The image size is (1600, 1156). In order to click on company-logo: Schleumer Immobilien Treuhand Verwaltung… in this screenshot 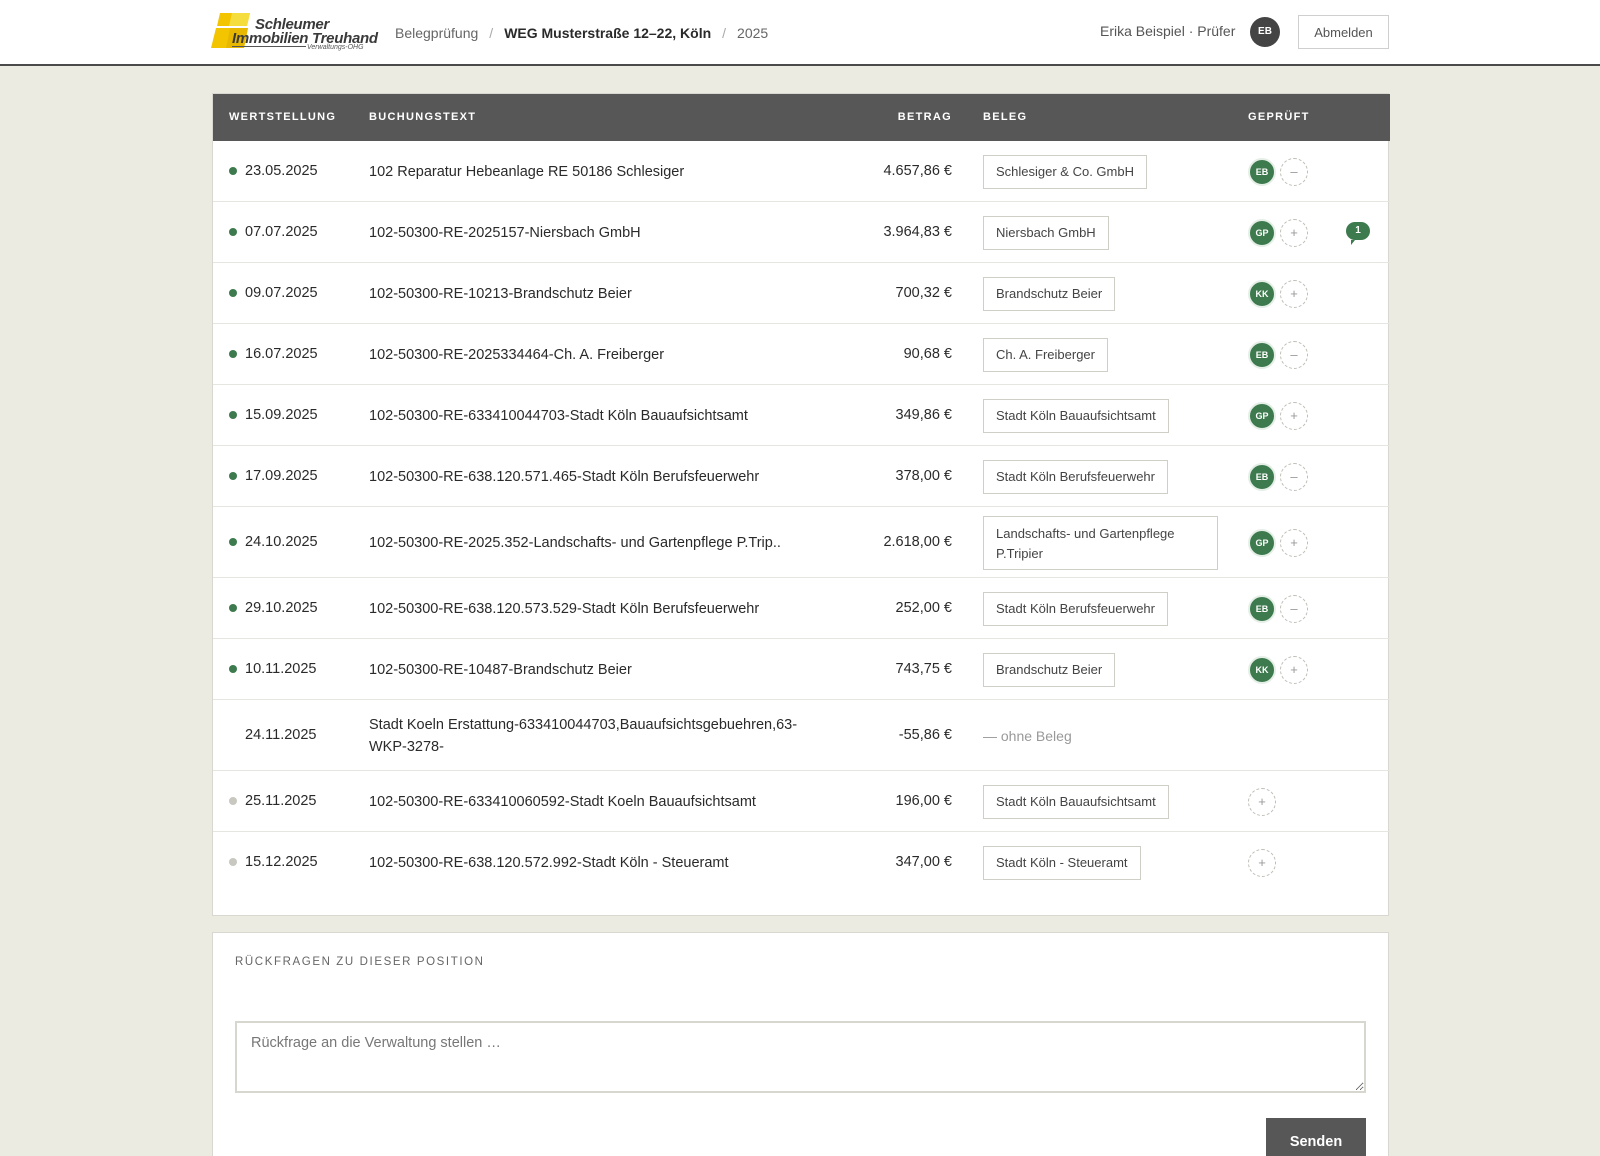, I will do `click(295, 32)`.